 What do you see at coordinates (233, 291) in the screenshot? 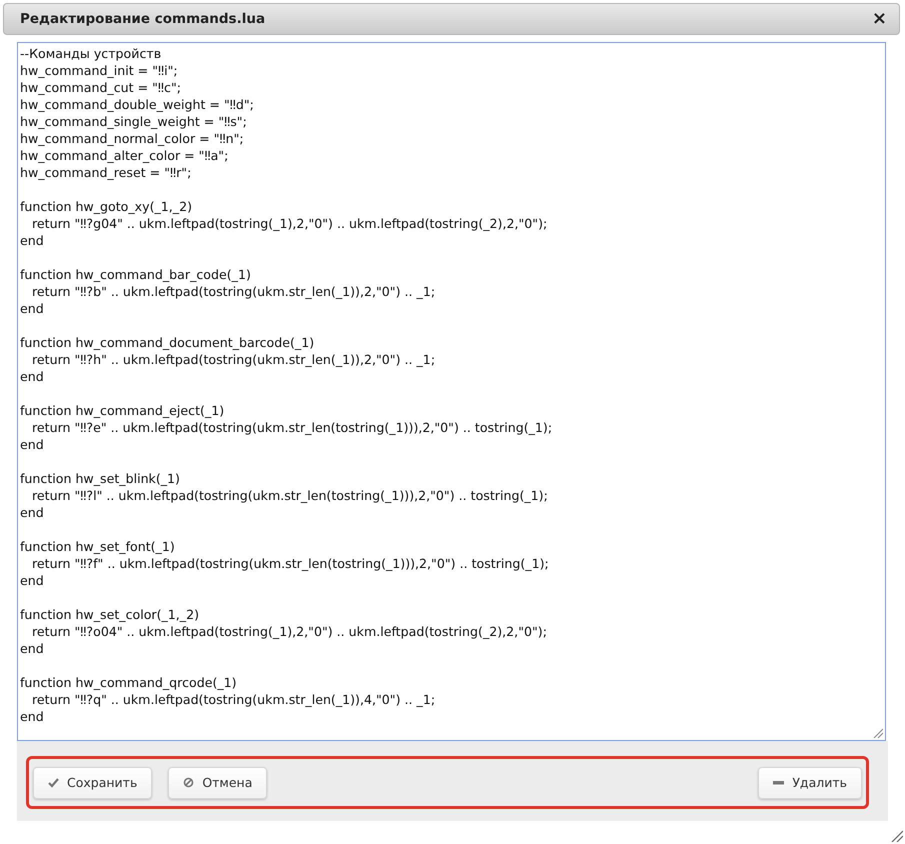
I see `code-line: return "‼?b" .. ukm.leftpad(tostring(ukm.str_len(_1)),2,"0") .. _1;` at bounding box center [233, 291].